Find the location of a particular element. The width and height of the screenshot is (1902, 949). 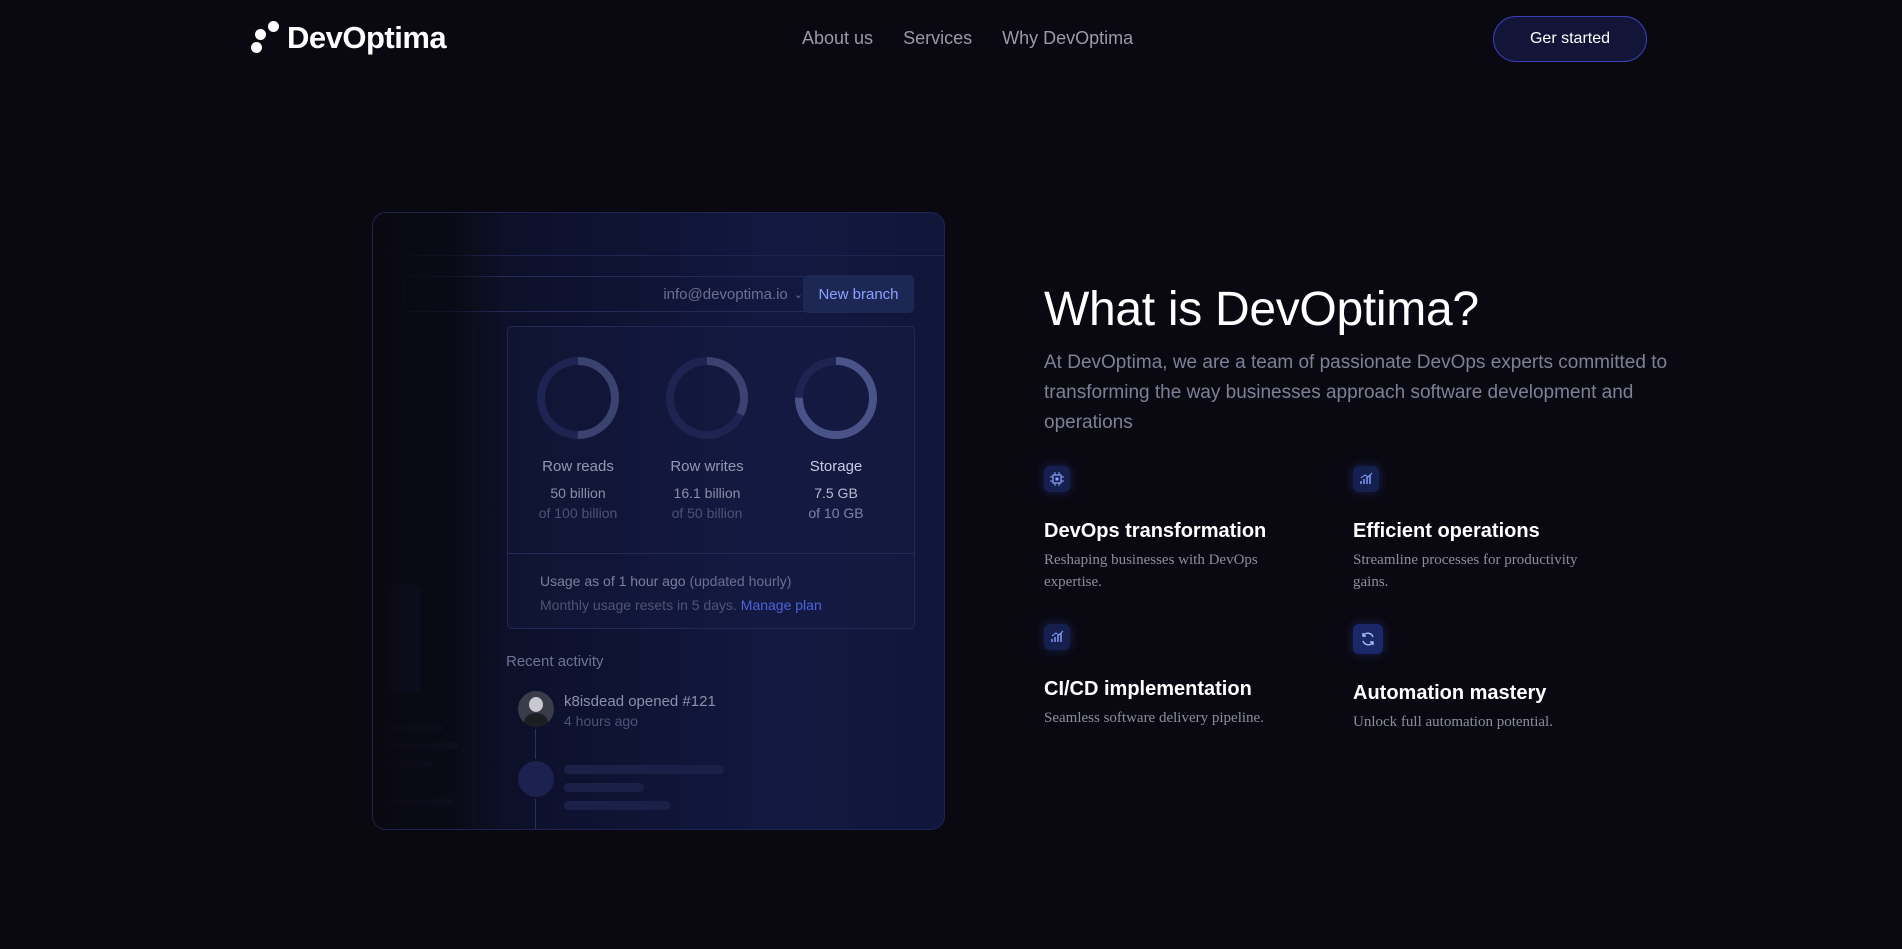

account-email: info@devoptima.io is located at coordinates (725, 294).